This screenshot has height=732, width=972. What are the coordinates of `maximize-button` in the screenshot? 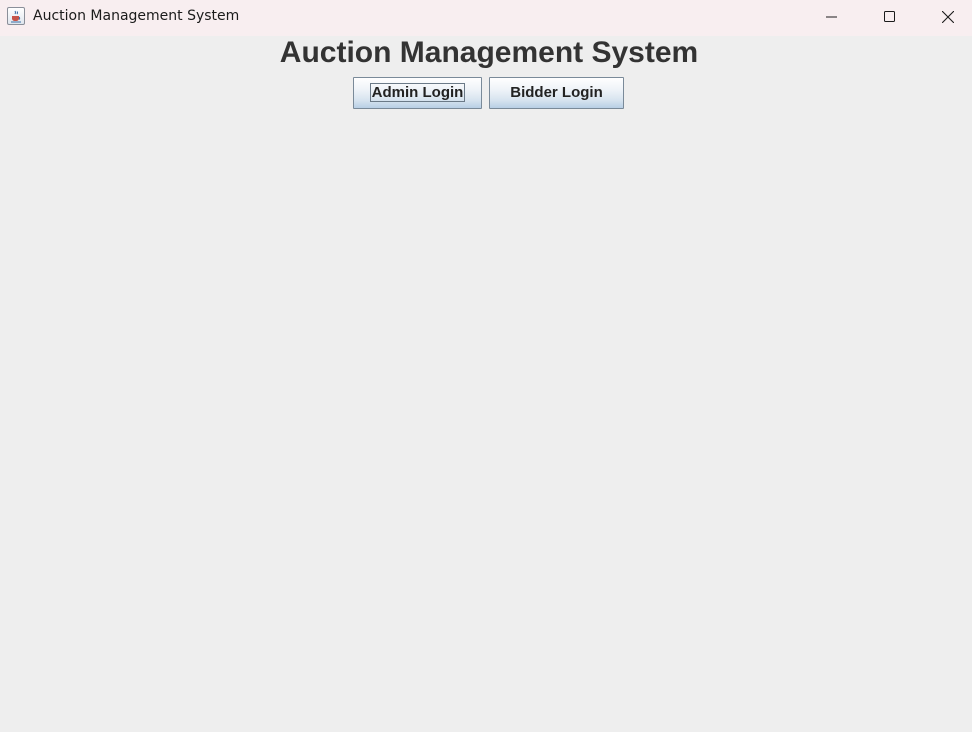 It's located at (890, 17).